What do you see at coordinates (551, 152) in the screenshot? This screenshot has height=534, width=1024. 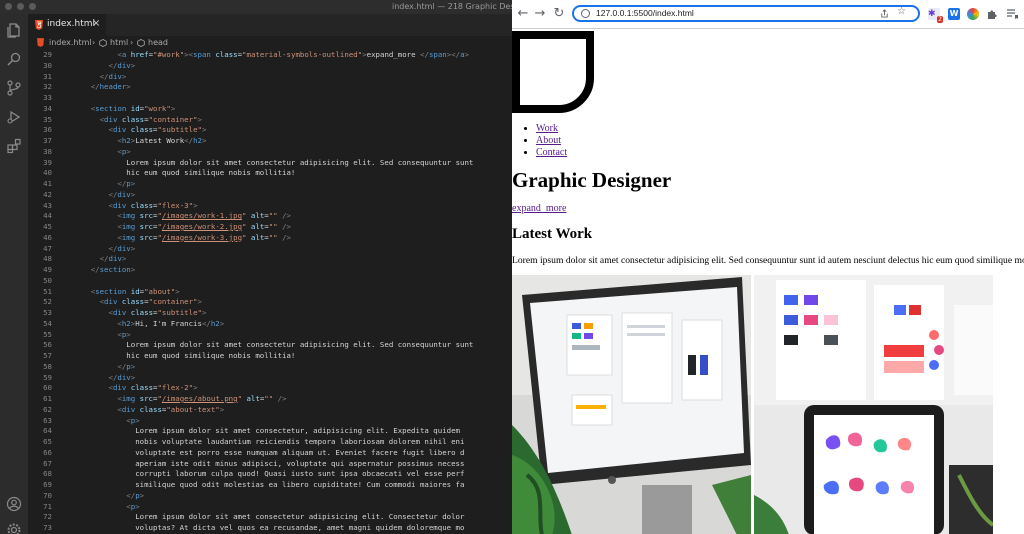 I see `nav-link-contact: Contact` at bounding box center [551, 152].